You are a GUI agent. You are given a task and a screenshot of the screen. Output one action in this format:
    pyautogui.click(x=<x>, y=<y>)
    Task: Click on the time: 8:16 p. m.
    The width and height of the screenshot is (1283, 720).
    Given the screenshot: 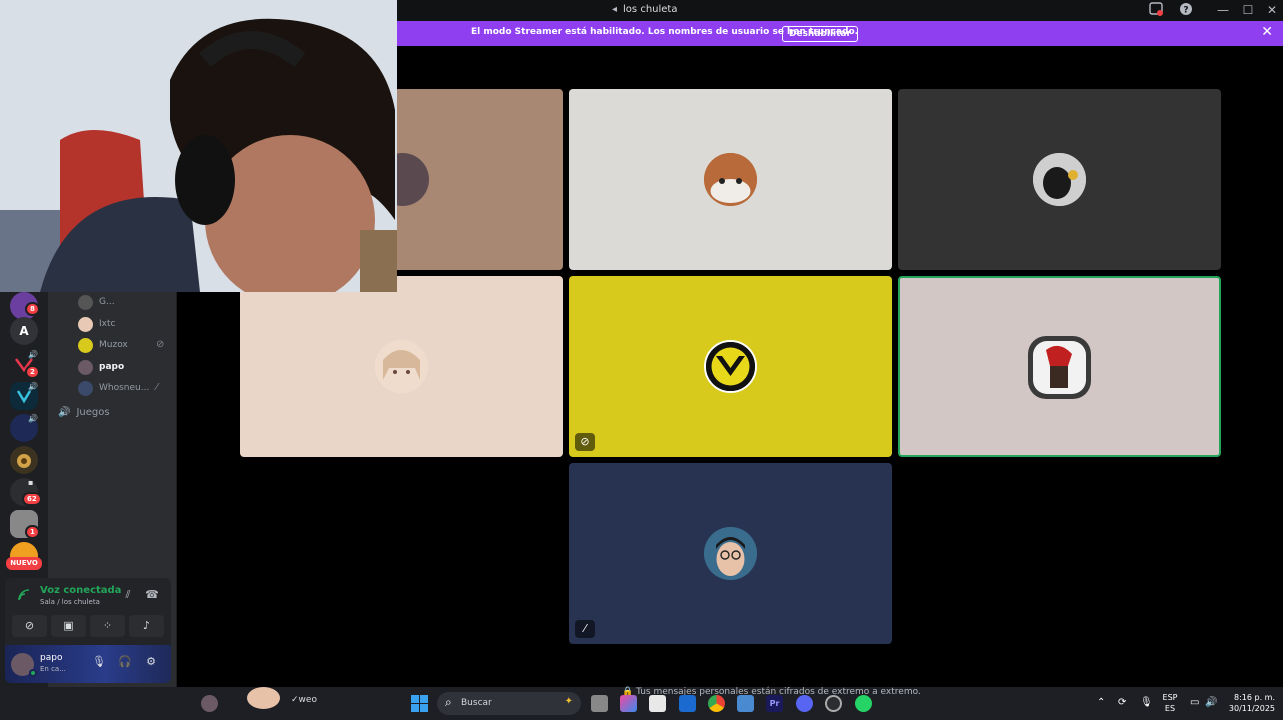 What is the action you would take?
    pyautogui.click(x=1254, y=697)
    